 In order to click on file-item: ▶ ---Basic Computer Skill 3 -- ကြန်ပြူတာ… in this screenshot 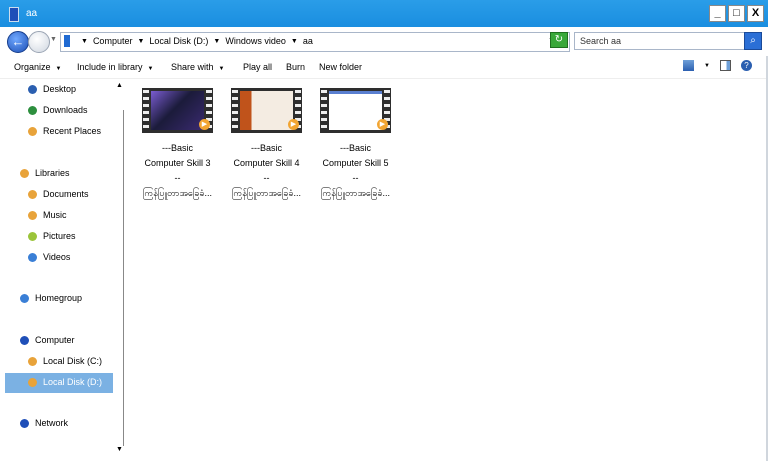, I will do `click(177, 144)`.